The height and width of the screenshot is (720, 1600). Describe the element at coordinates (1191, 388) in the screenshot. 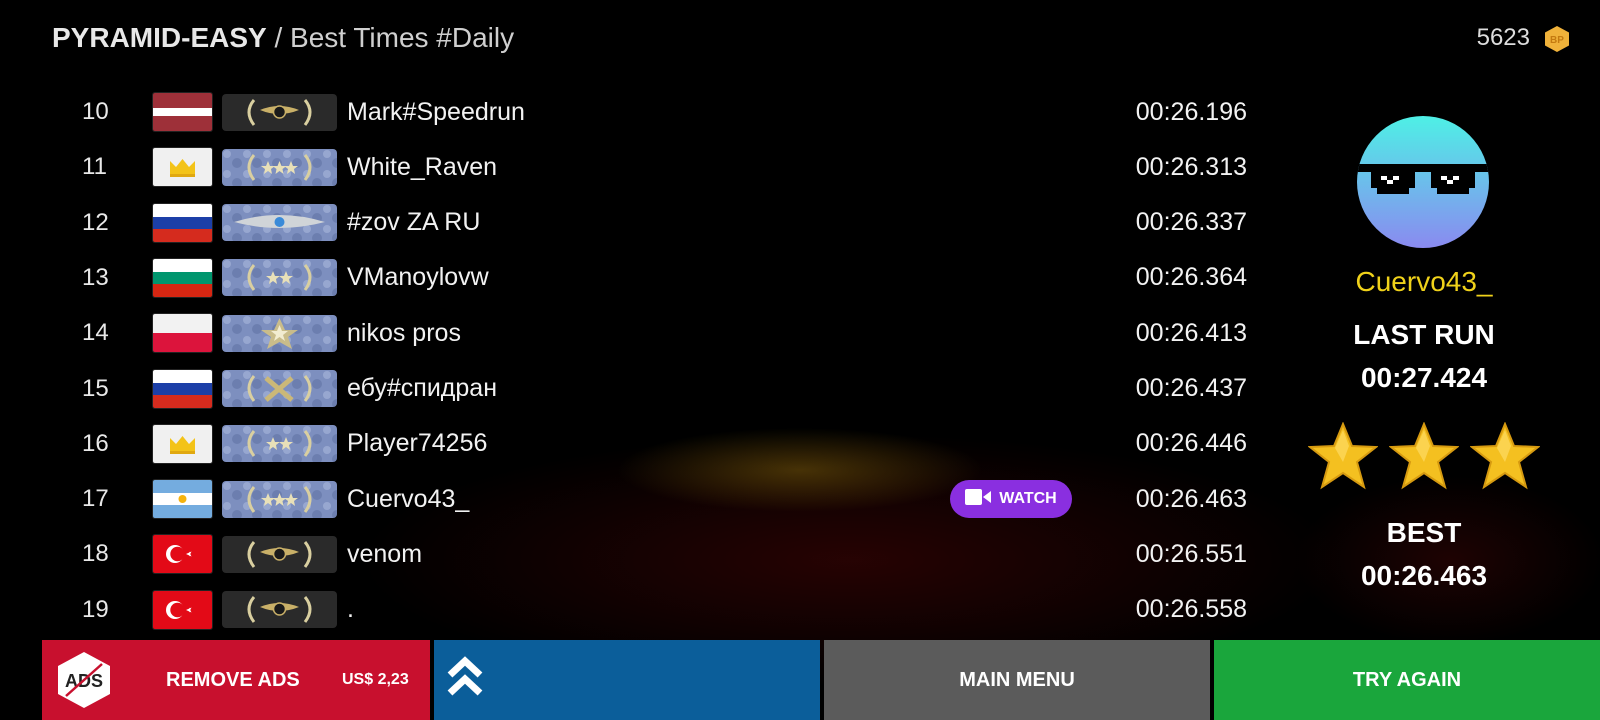

I see `player-time: 00:26.437` at that location.